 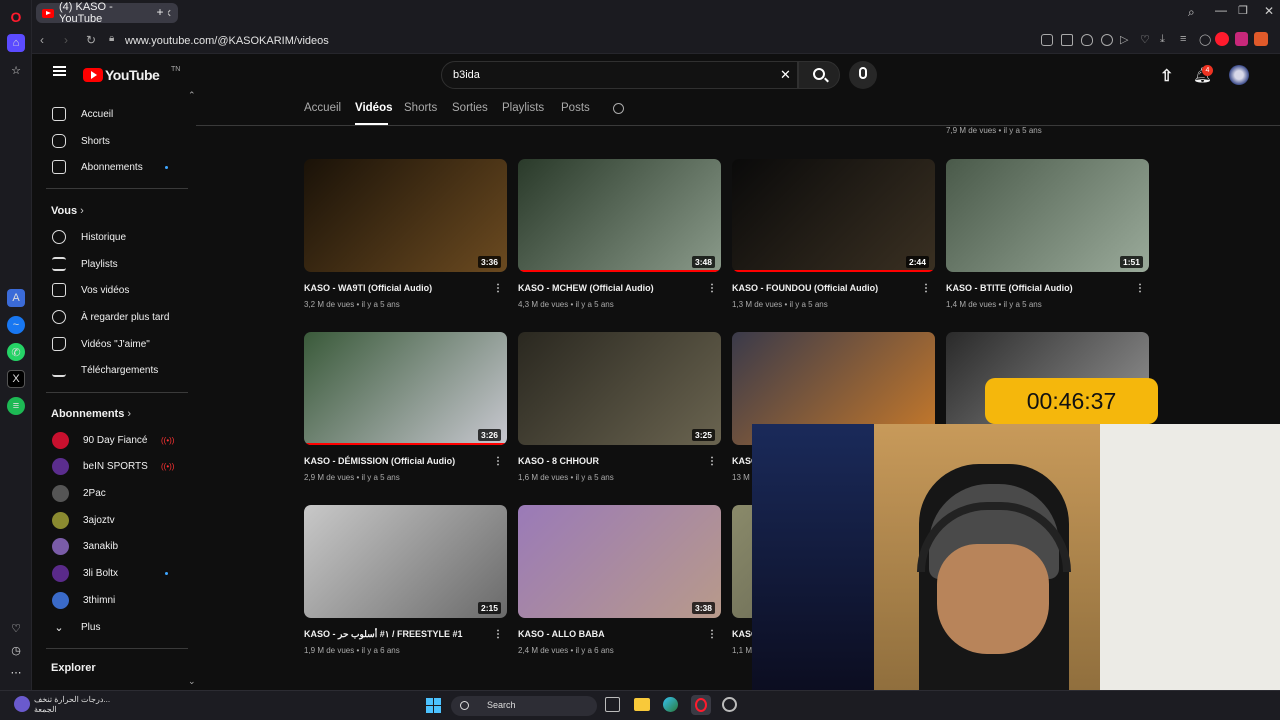 What do you see at coordinates (110, 317) in the screenshot?
I see `nav-watch-later: À regarder plus tard` at bounding box center [110, 317].